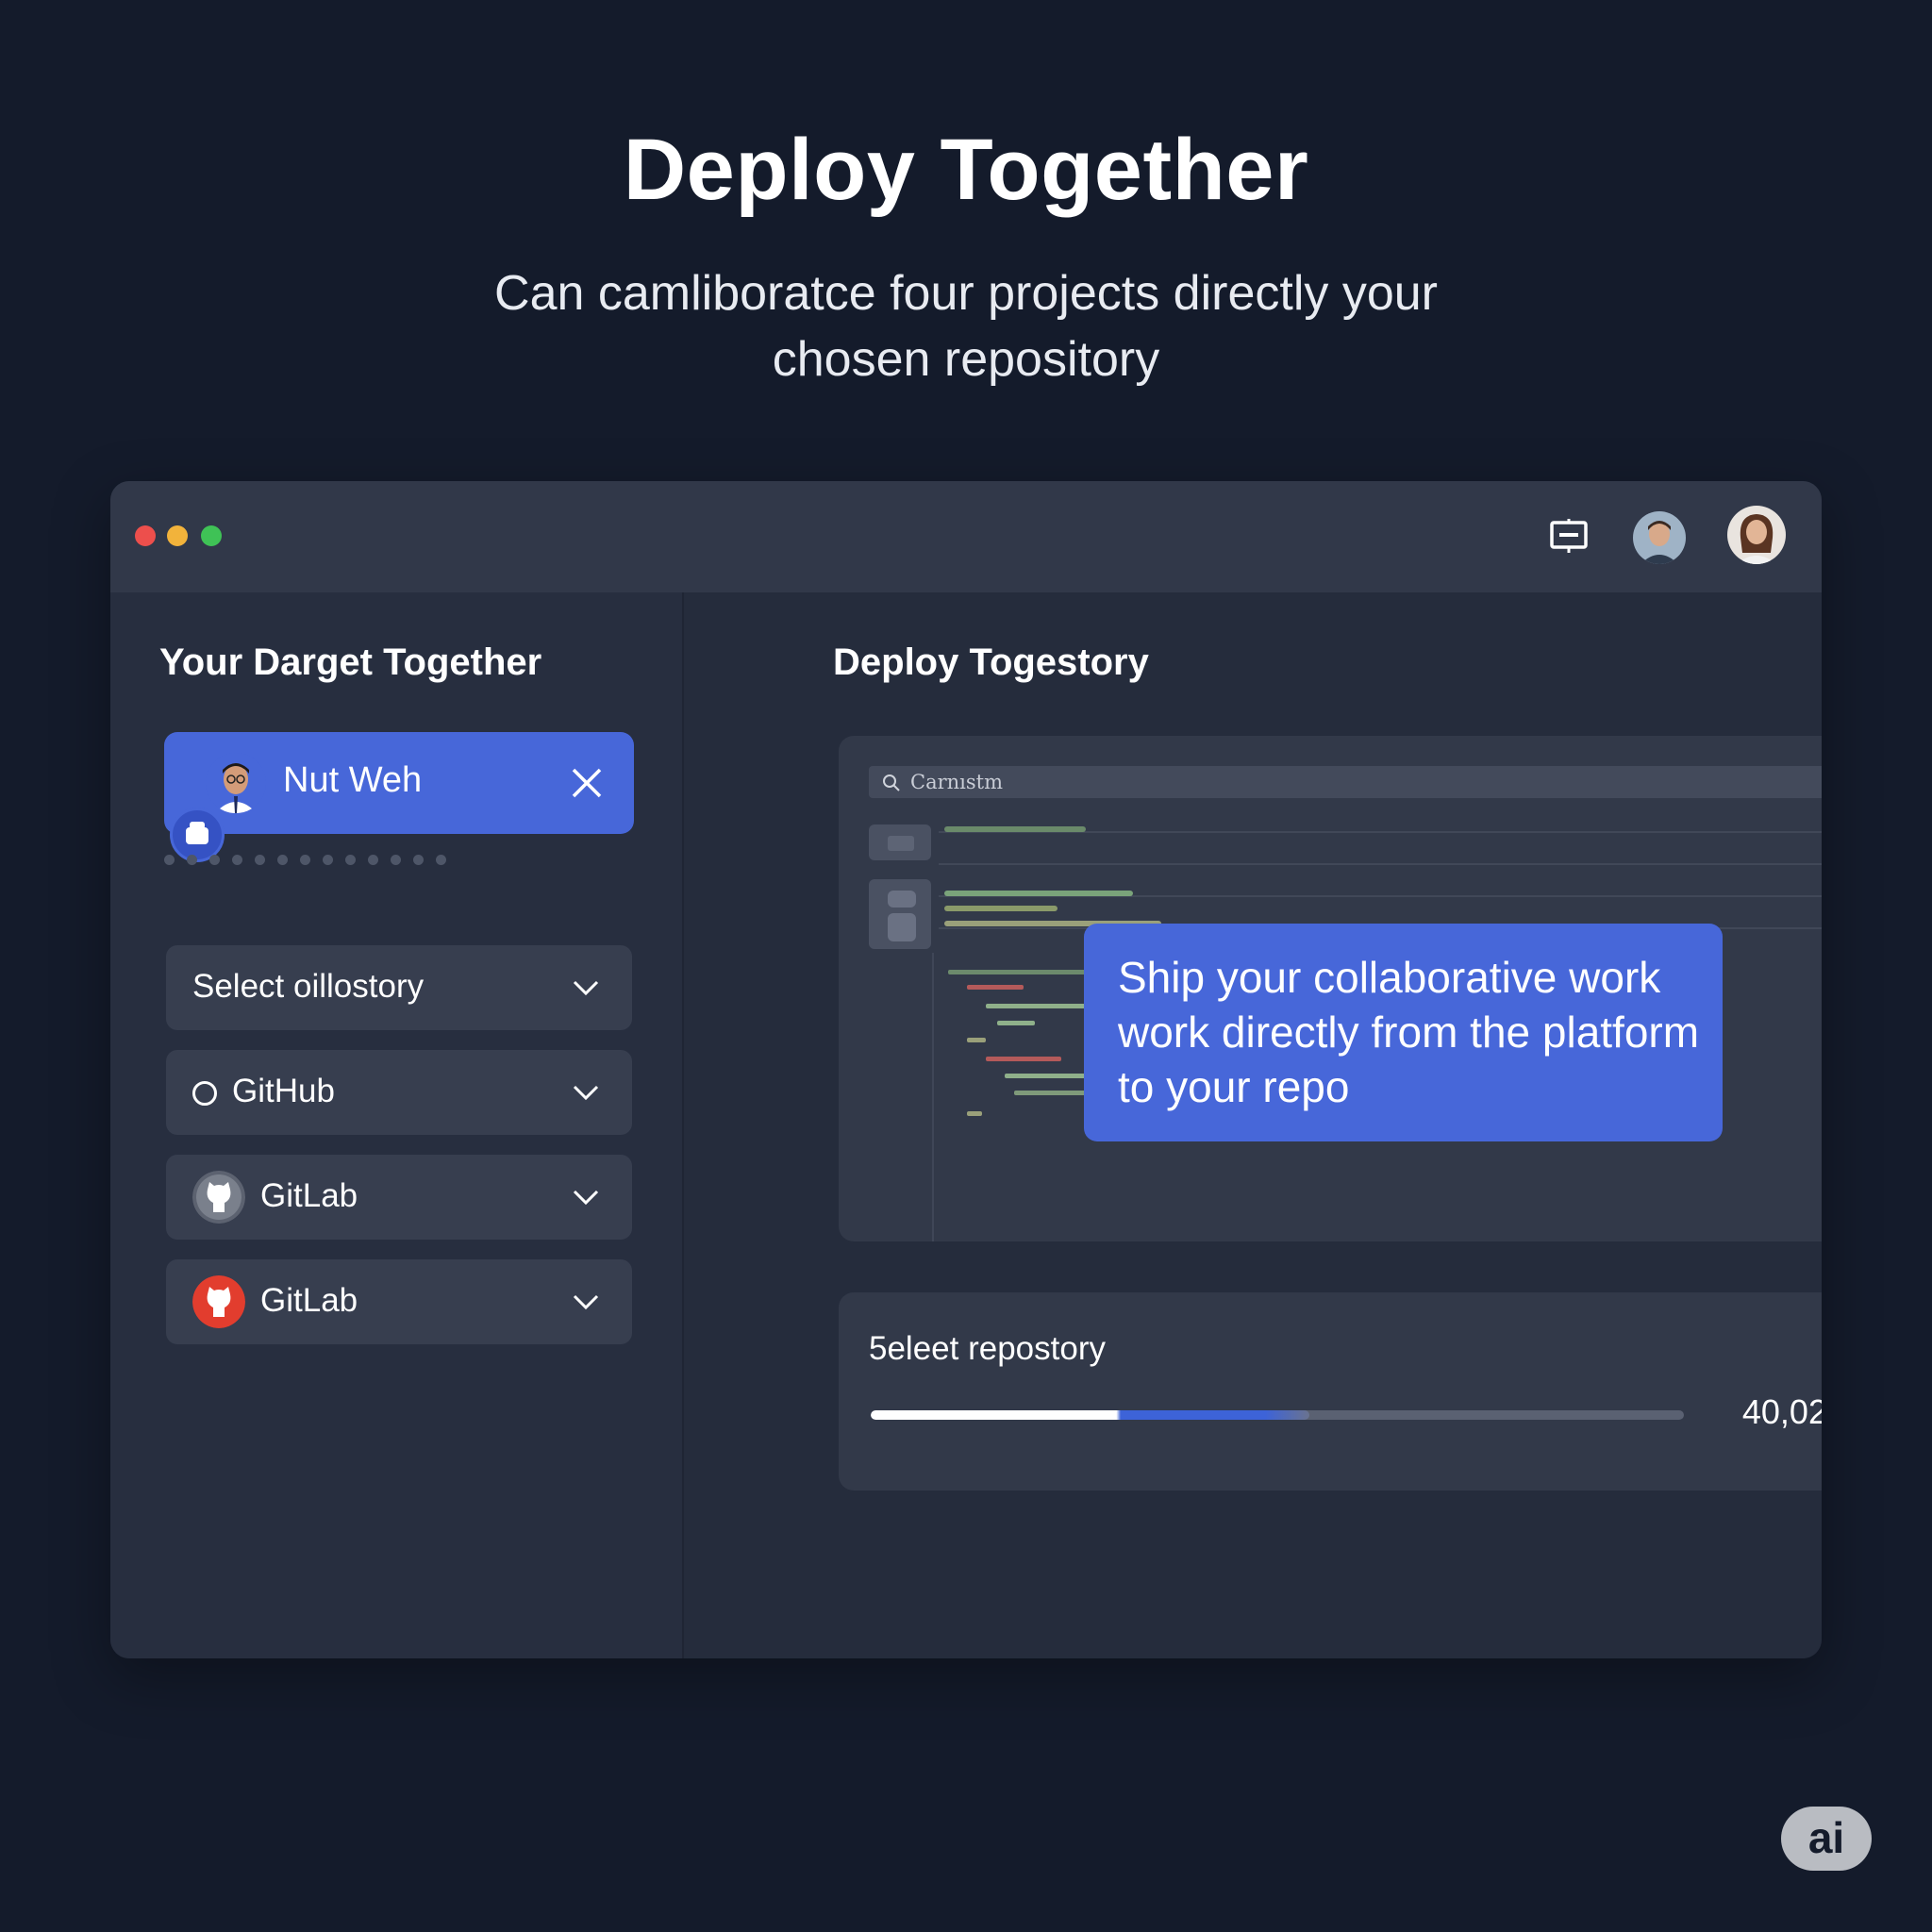 This screenshot has width=1932, height=1932. Describe the element at coordinates (1660, 538) in the screenshot. I see `collaborator-avatar` at that location.